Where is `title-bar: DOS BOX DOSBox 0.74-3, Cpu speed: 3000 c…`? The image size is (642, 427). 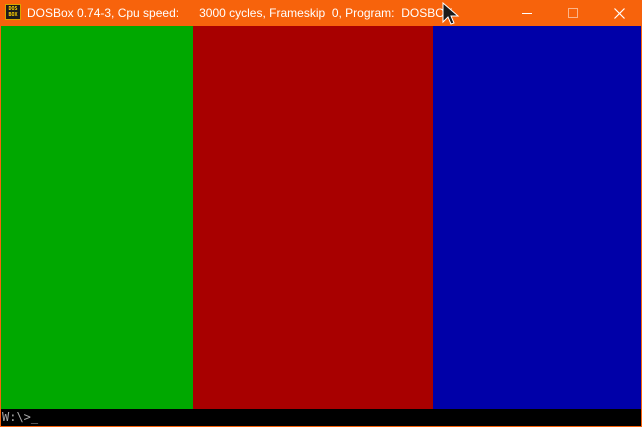
title-bar: DOS BOX DOSBox 0.74-3, Cpu speed: 3000 c… is located at coordinates (321, 13).